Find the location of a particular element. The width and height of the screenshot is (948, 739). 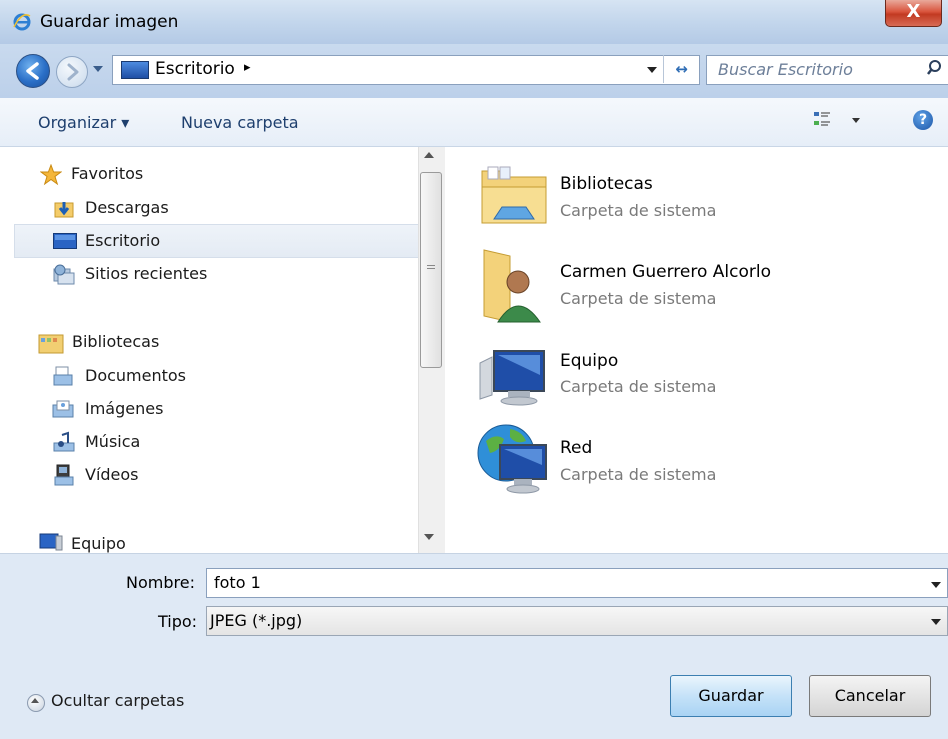

item-name: Equipo is located at coordinates (589, 361).